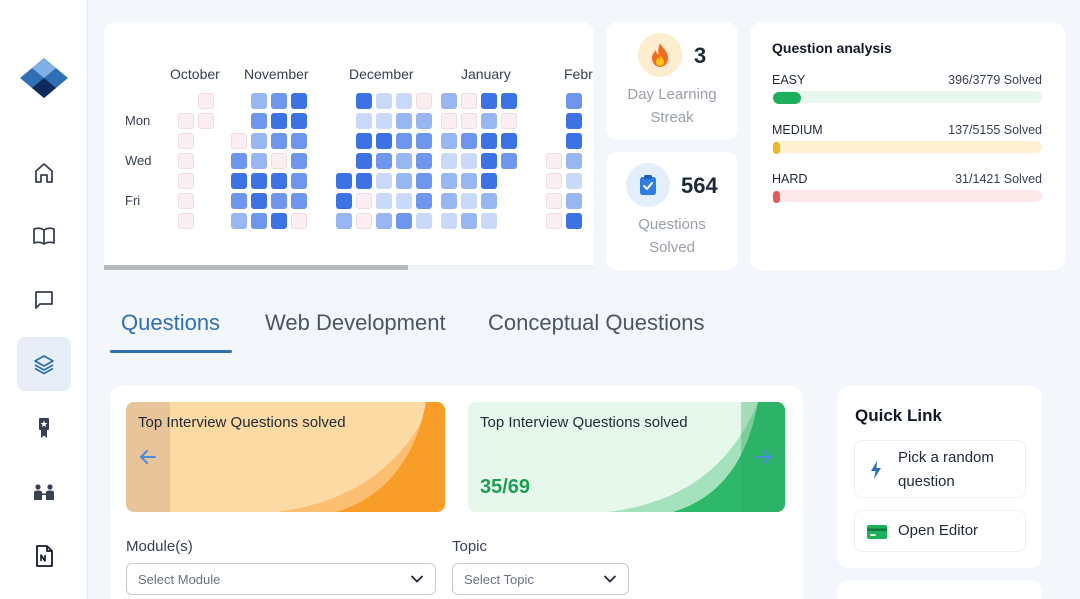 This screenshot has width=1080, height=599. What do you see at coordinates (256, 267) in the screenshot?
I see `scrollbar-thumb` at bounding box center [256, 267].